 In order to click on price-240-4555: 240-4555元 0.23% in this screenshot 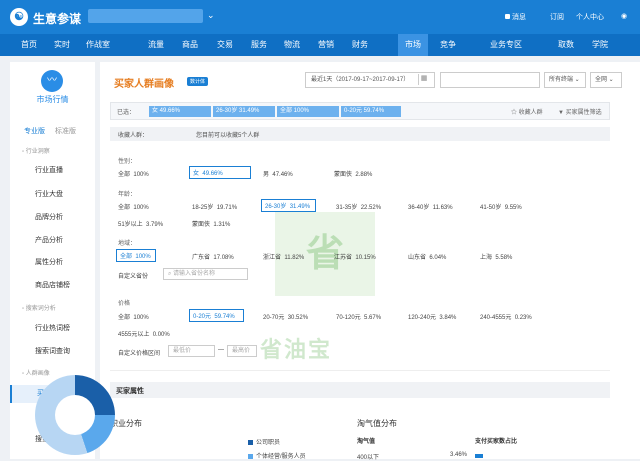, I will do `click(506, 316)`.